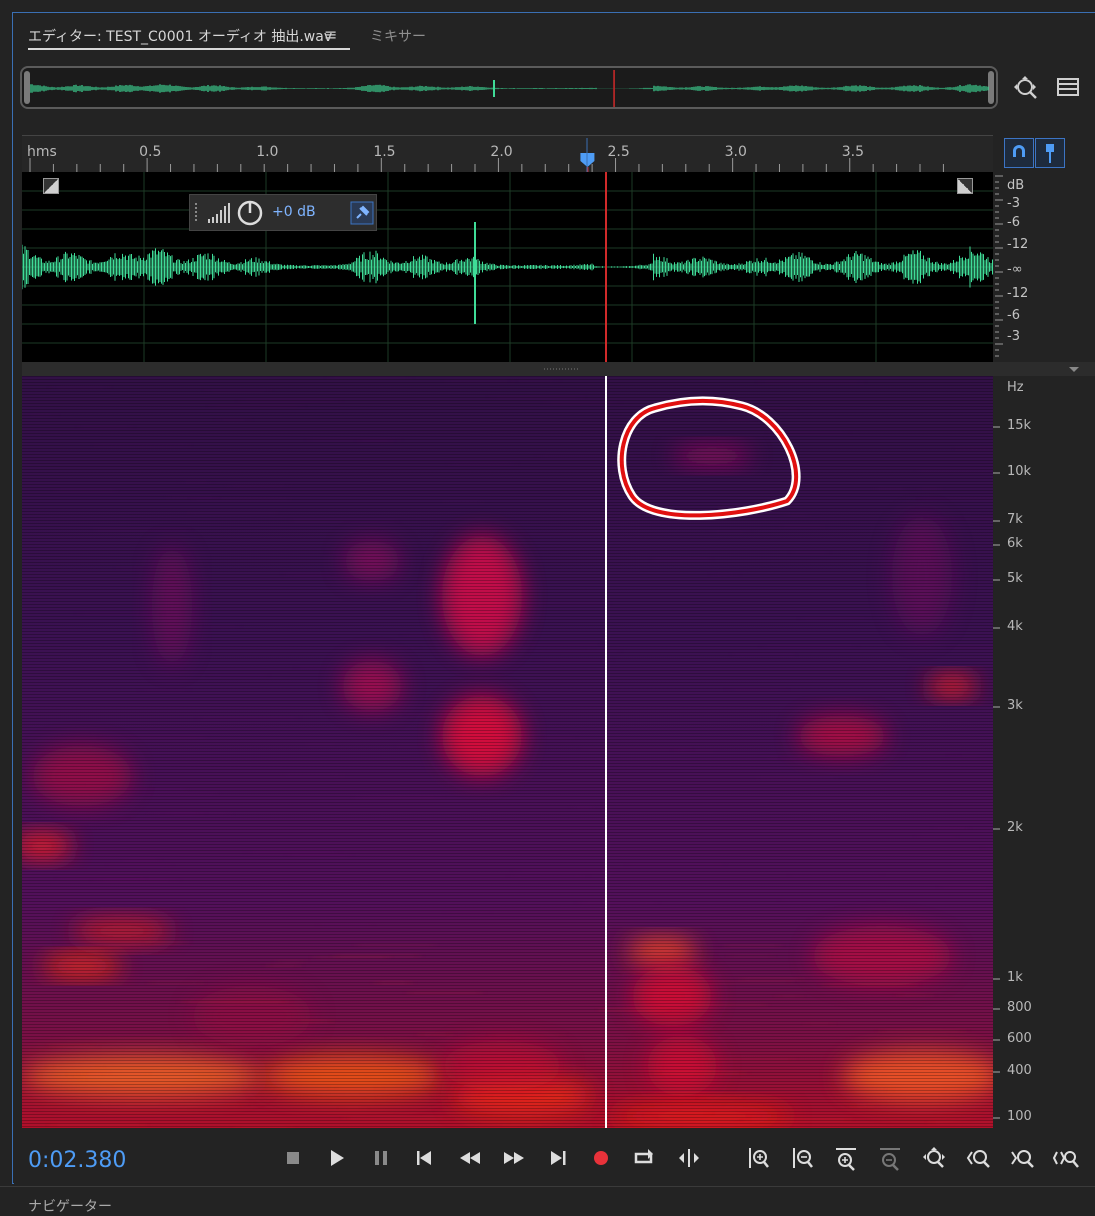  What do you see at coordinates (1015, 543) in the screenshot?
I see `hz-scale-label: 6k` at bounding box center [1015, 543].